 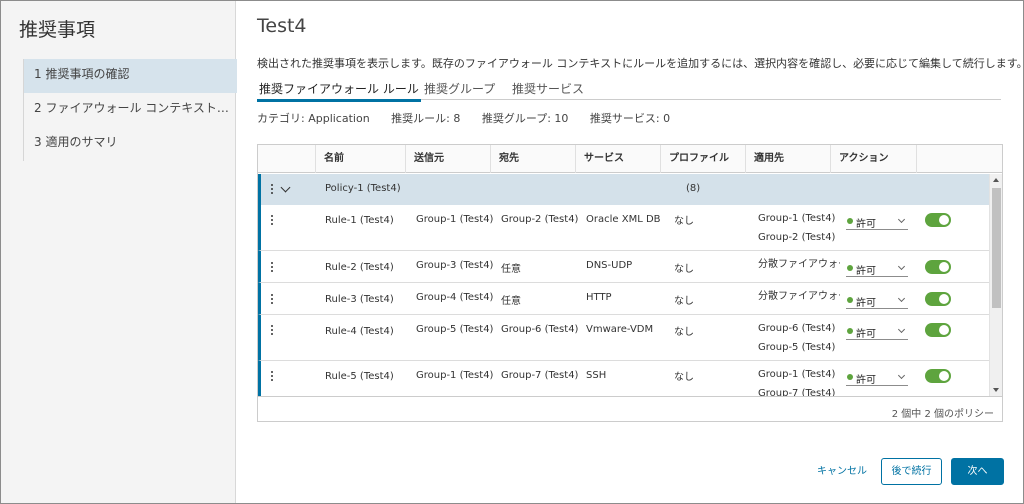 What do you see at coordinates (693, 188) in the screenshot?
I see `policy-rule-count: (8)` at bounding box center [693, 188].